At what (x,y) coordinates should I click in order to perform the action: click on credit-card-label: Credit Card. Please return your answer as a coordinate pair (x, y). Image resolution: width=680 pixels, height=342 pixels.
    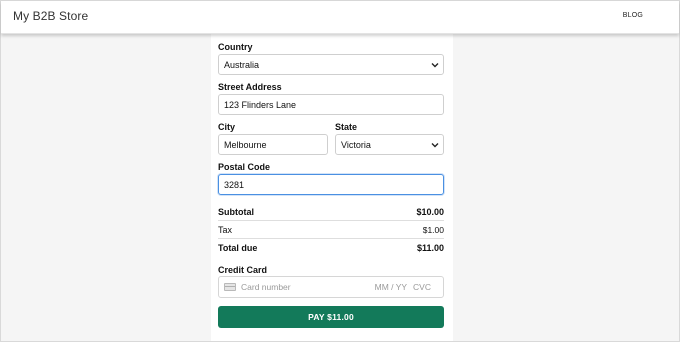
    Looking at the image, I should click on (243, 270).